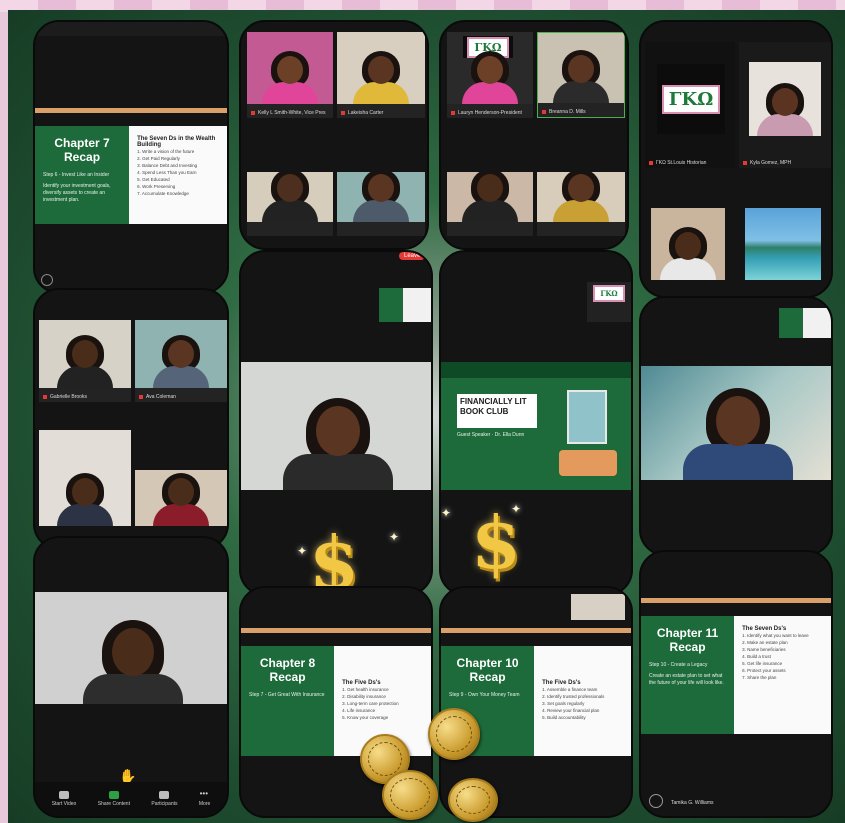 The width and height of the screenshot is (845, 823). Describe the element at coordinates (156, 186) in the screenshot. I see `slide-item: 6. Work Preserving` at that location.